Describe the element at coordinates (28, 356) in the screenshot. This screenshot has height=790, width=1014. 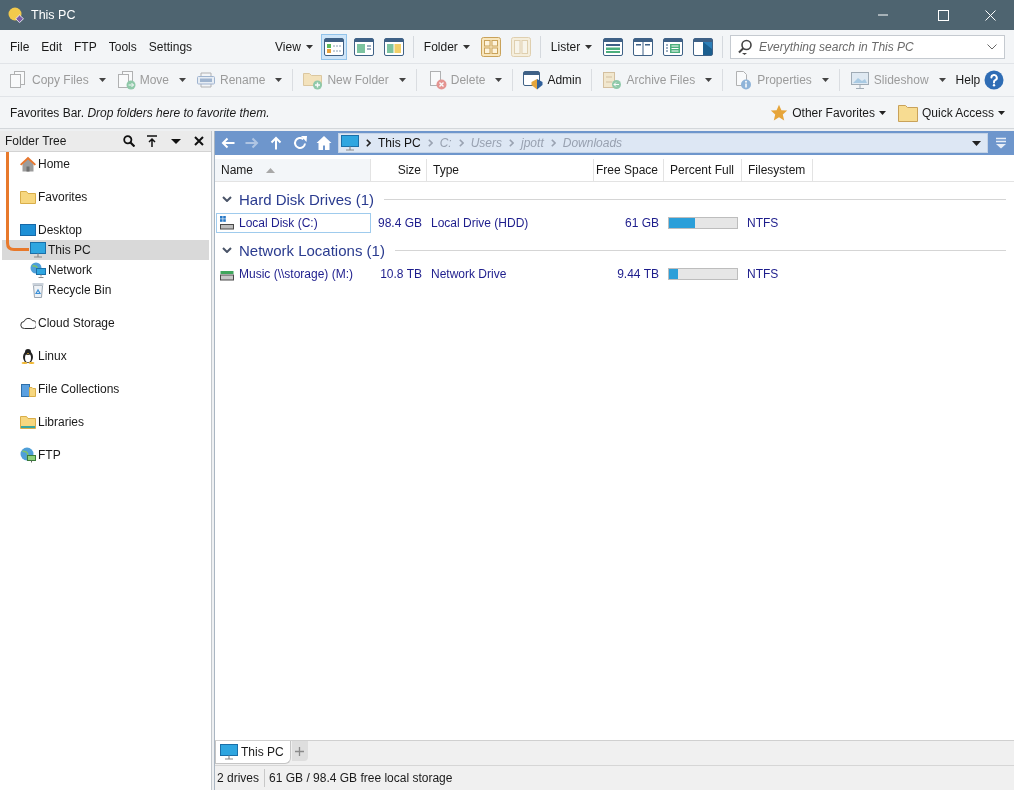
I see `penguin-icon` at that location.